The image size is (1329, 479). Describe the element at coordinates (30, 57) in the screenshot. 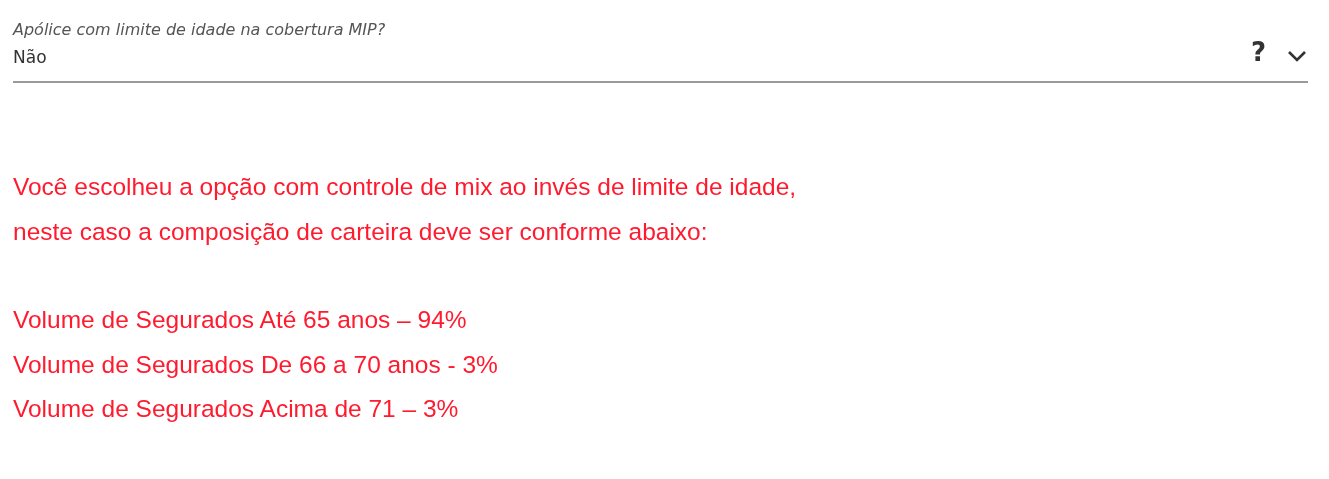

I see `selected-value: Não` at that location.